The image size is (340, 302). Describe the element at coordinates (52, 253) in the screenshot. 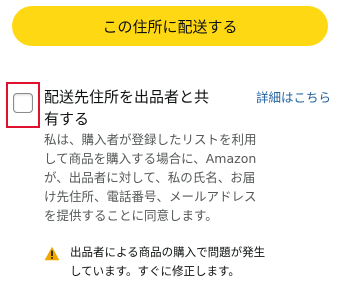

I see `warning-icon` at that location.